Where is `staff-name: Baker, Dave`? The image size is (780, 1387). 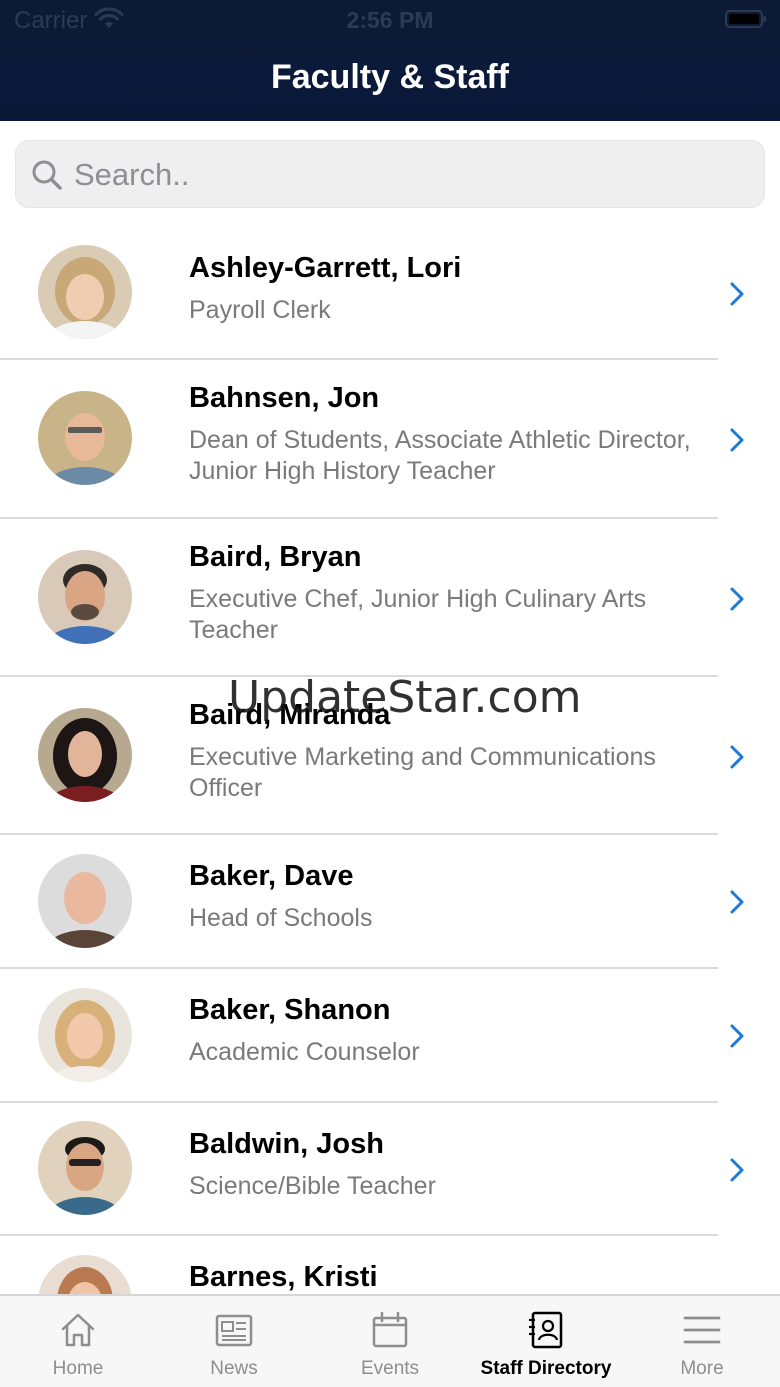 staff-name: Baker, Dave is located at coordinates (271, 876).